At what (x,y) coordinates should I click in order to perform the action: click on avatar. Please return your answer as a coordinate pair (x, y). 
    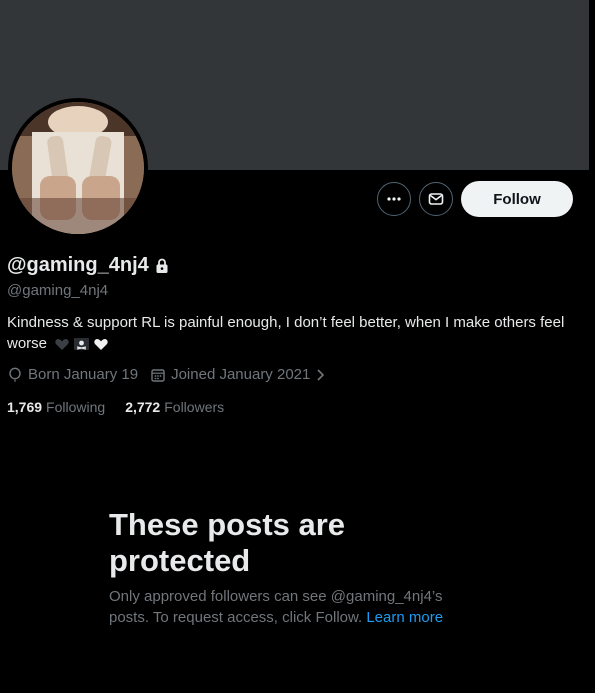
    Looking at the image, I should click on (78, 168).